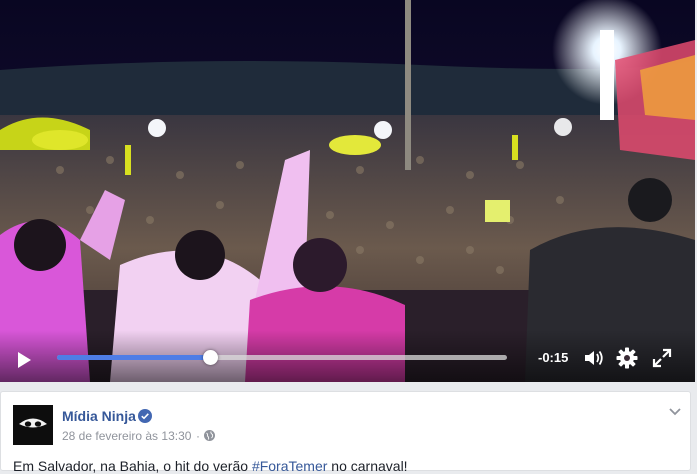 This screenshot has height=474, width=697. I want to click on post-text-after: no carnaval!, so click(367, 466).